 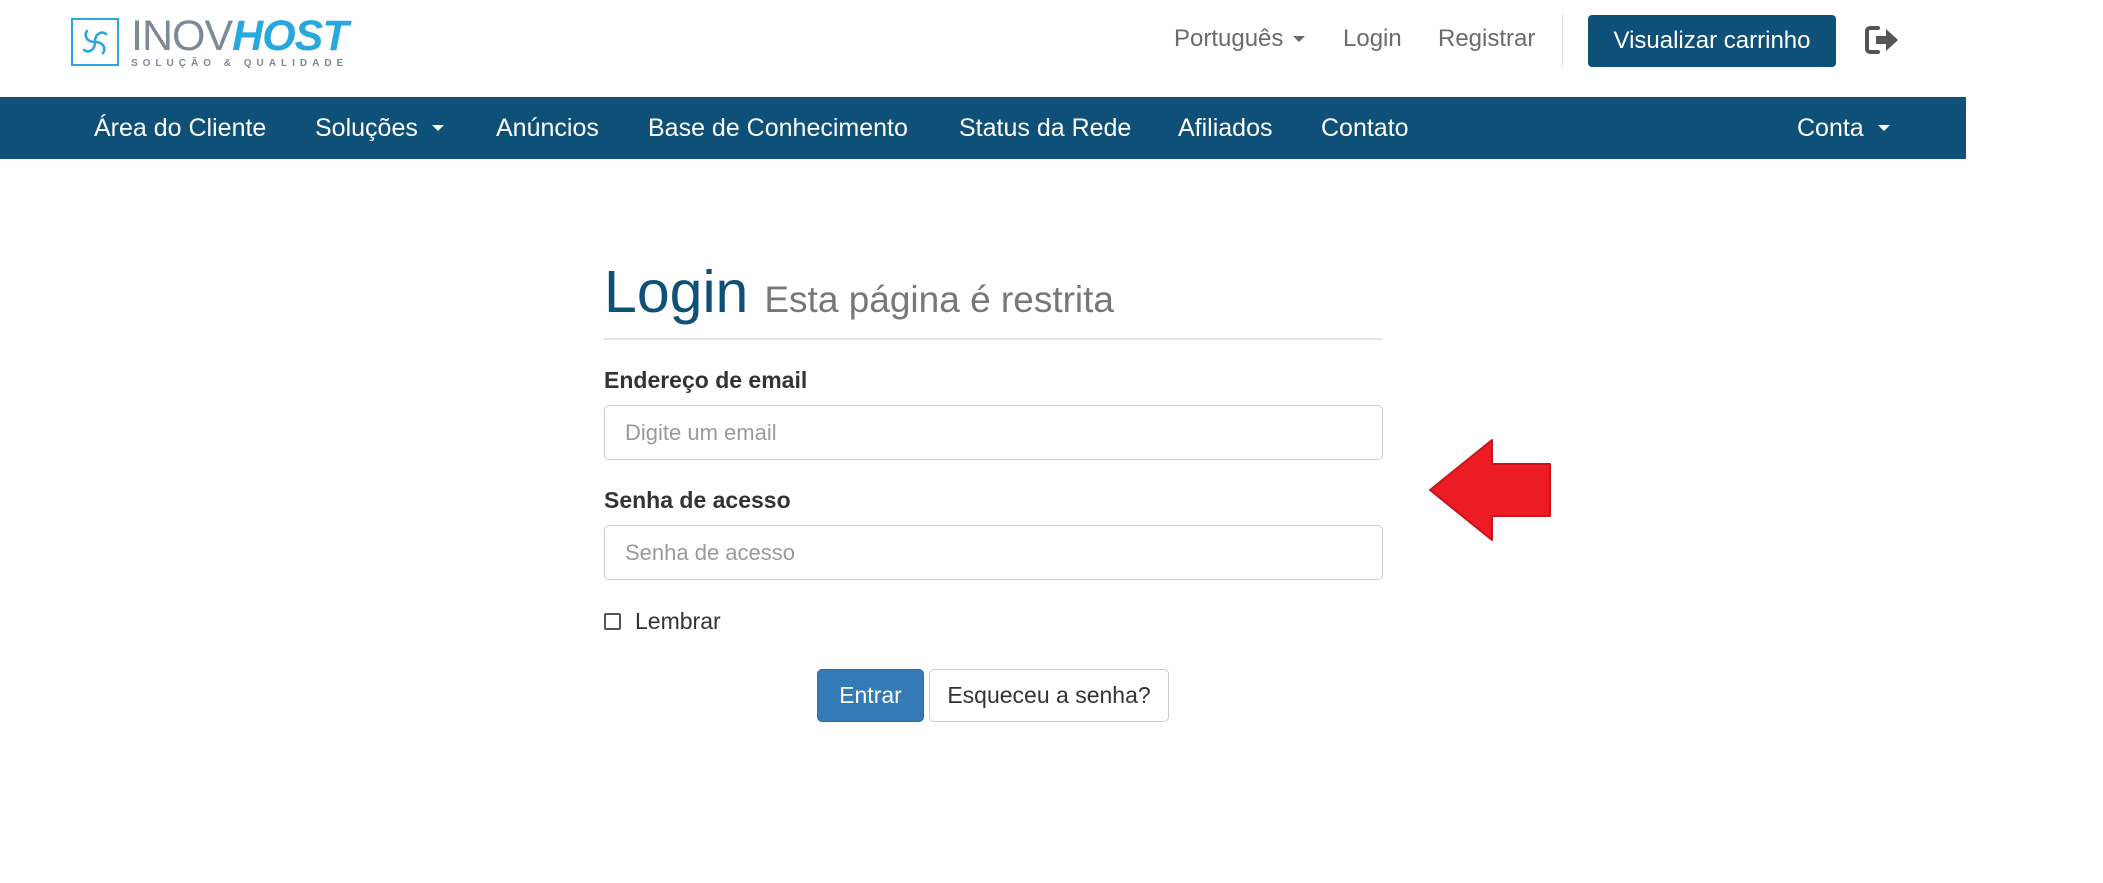 I want to click on nav-item-label: Base de Conhecimento, so click(x=778, y=127).